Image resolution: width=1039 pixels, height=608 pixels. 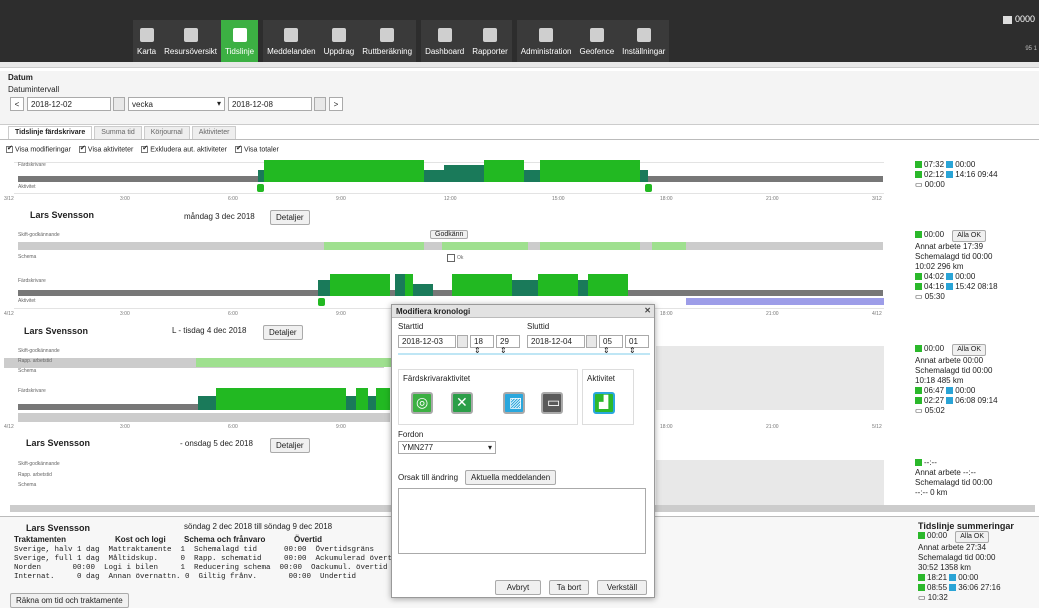 I want to click on rest-activity-button: ▭, so click(x=552, y=403).